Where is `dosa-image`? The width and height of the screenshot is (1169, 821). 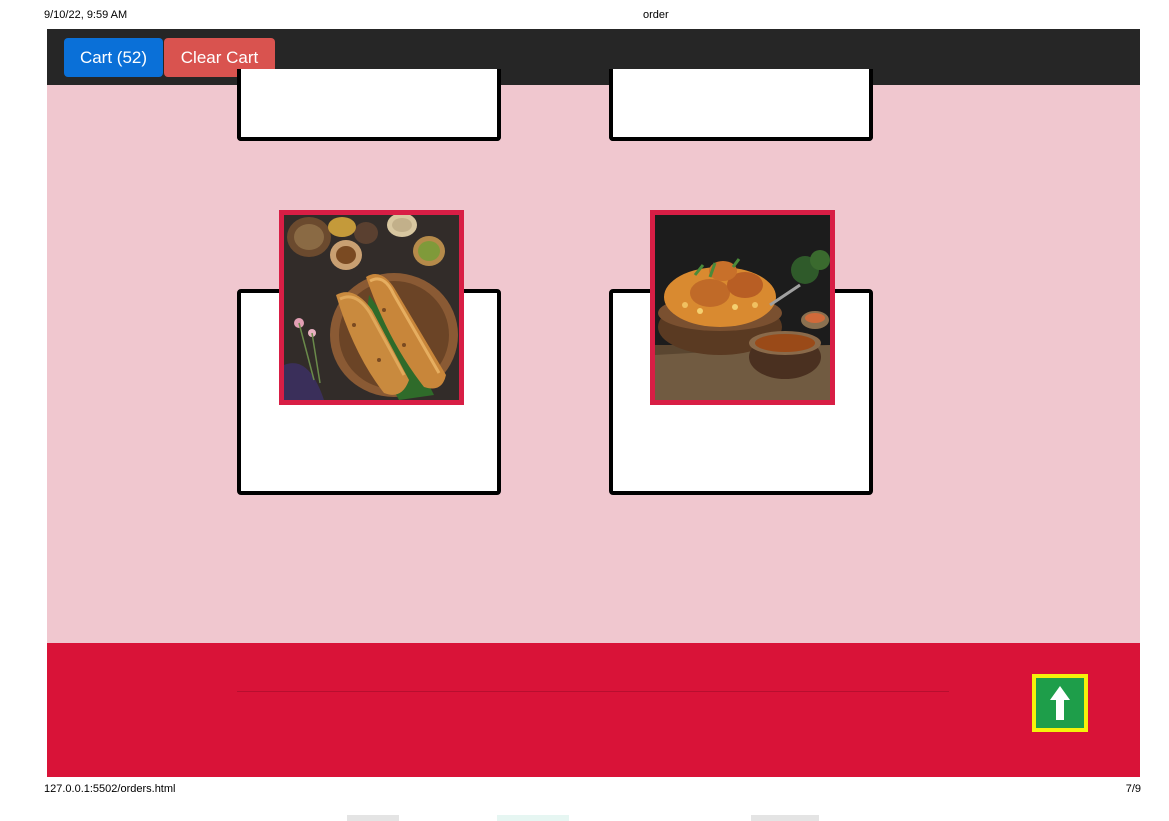
dosa-image is located at coordinates (371, 307).